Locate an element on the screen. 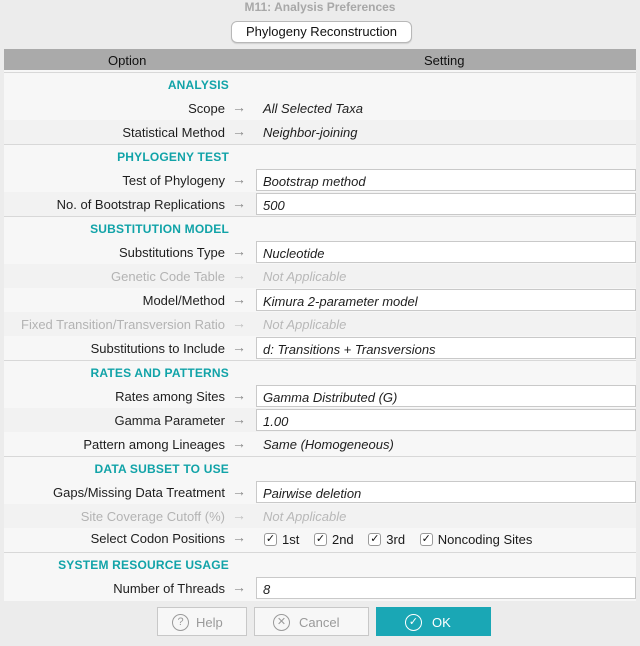 This screenshot has height=646, width=640. row-threads: Number of Threads → 8 is located at coordinates (320, 588).